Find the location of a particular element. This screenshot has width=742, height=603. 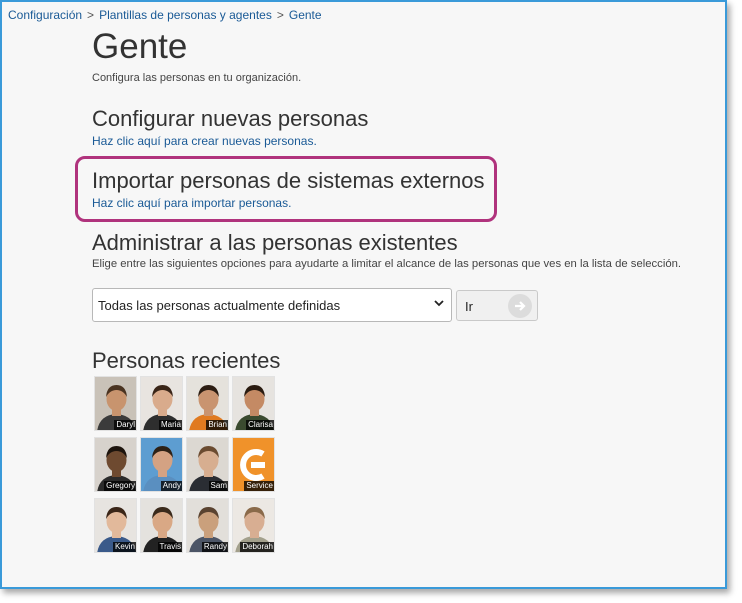

arrow-right-icon is located at coordinates (520, 306).